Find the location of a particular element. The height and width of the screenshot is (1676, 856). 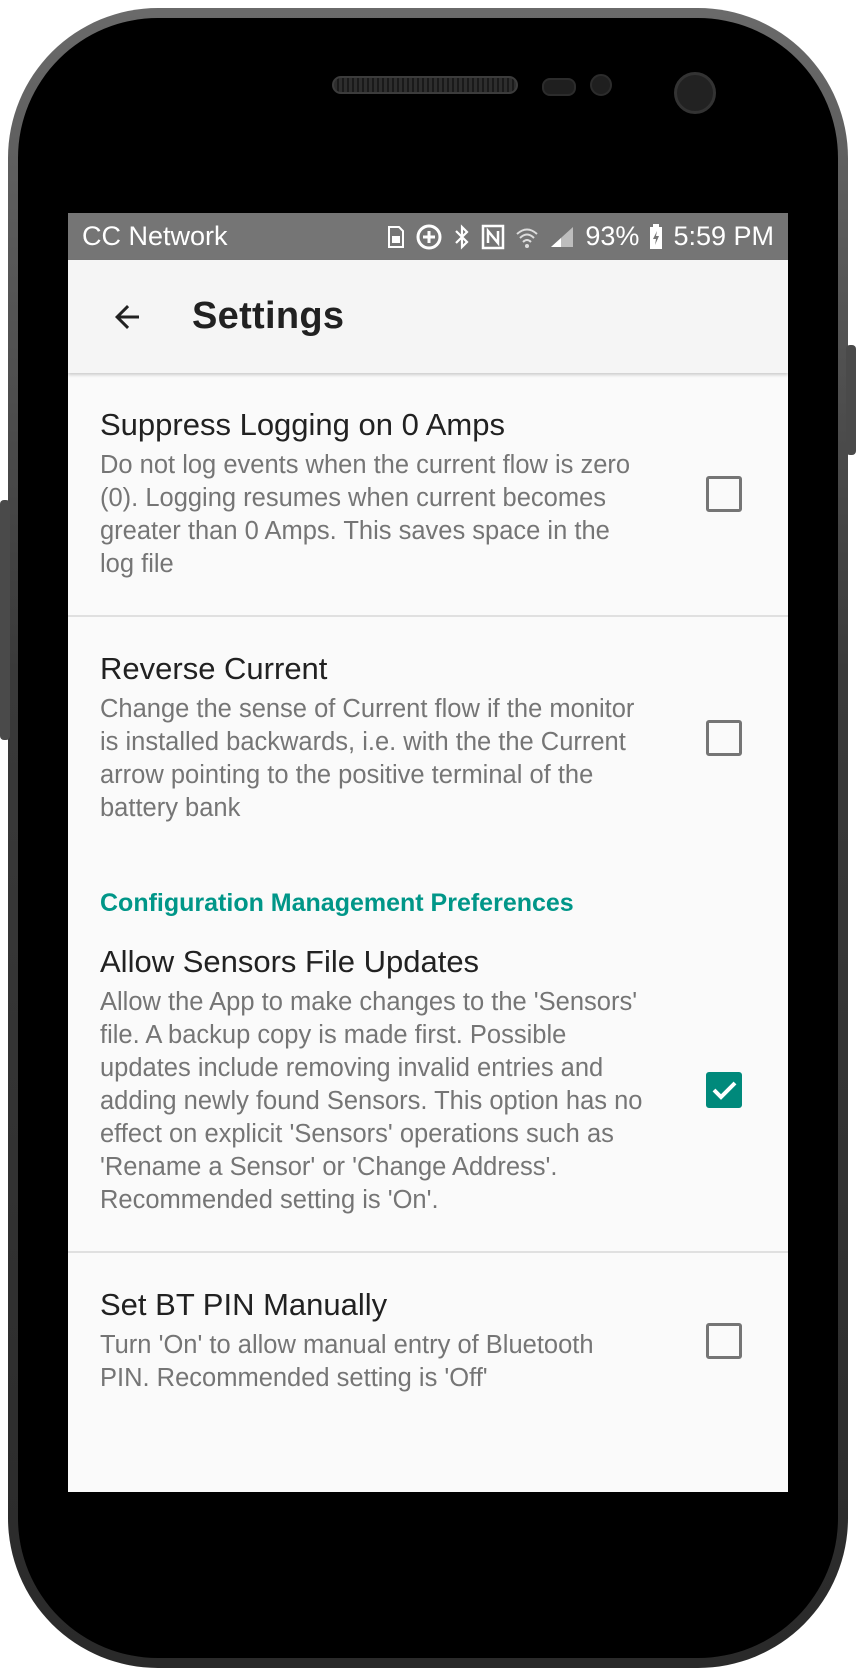

clock: 5:59 PM is located at coordinates (723, 236).